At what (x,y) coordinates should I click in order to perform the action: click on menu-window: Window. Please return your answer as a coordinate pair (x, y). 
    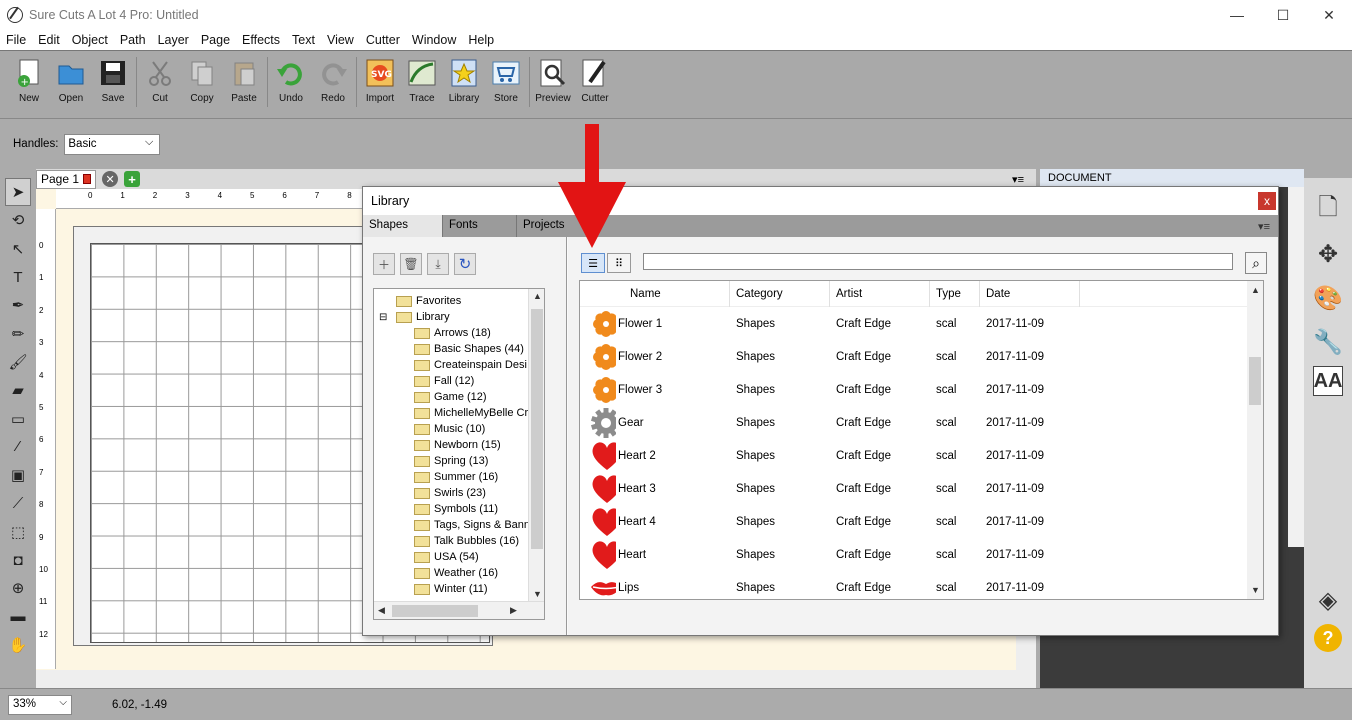
    Looking at the image, I should click on (434, 40).